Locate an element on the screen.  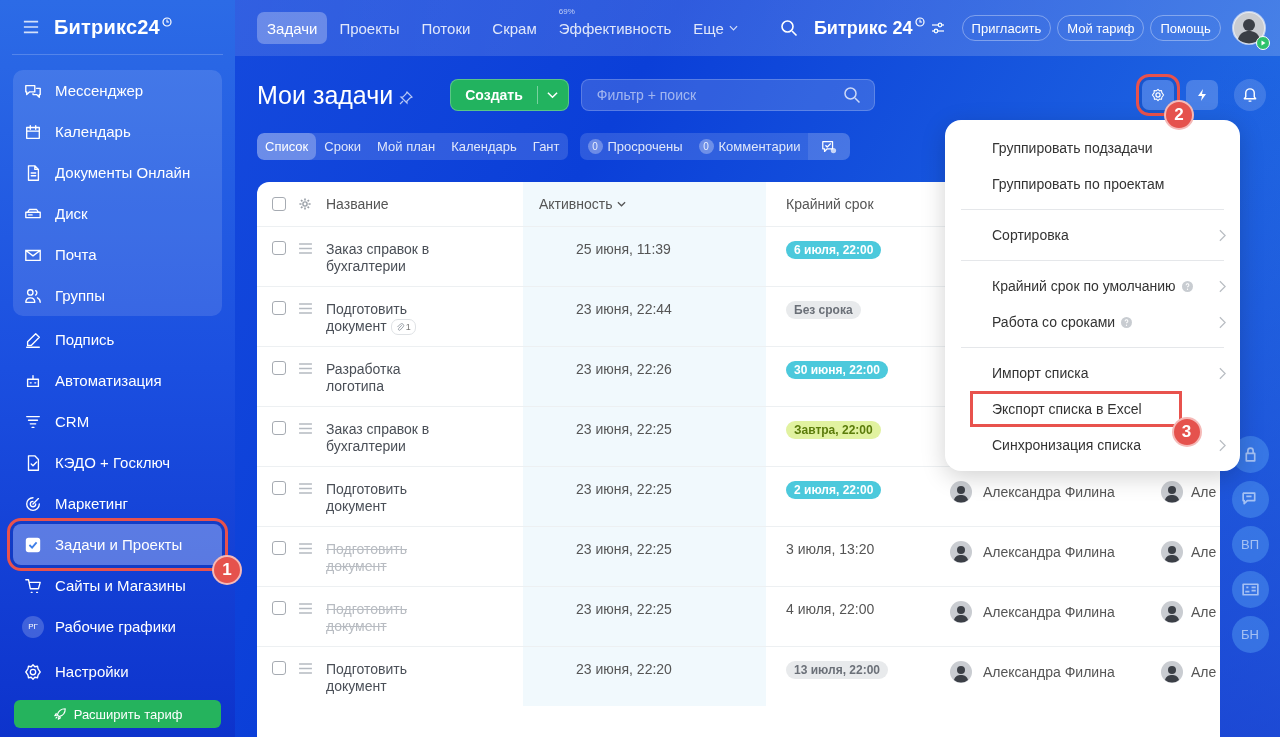
sidebar-item: Маркетинг is located at coordinates (75, 503).